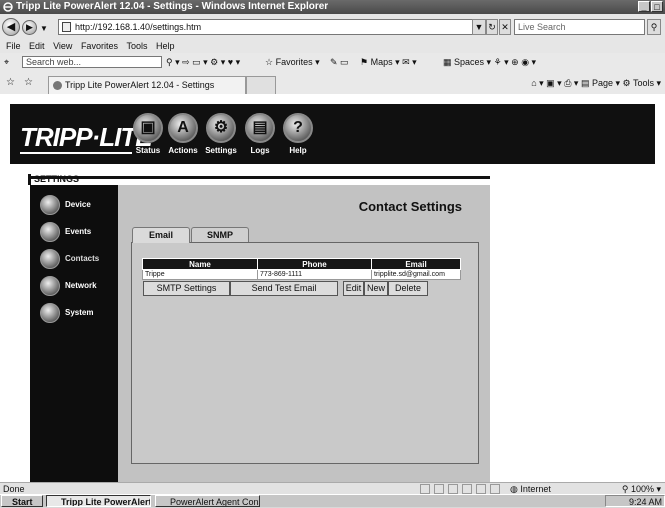 The image size is (665, 508). Describe the element at coordinates (571, 83) in the screenshot. I see `print-icon: ⎙ ▾` at that location.